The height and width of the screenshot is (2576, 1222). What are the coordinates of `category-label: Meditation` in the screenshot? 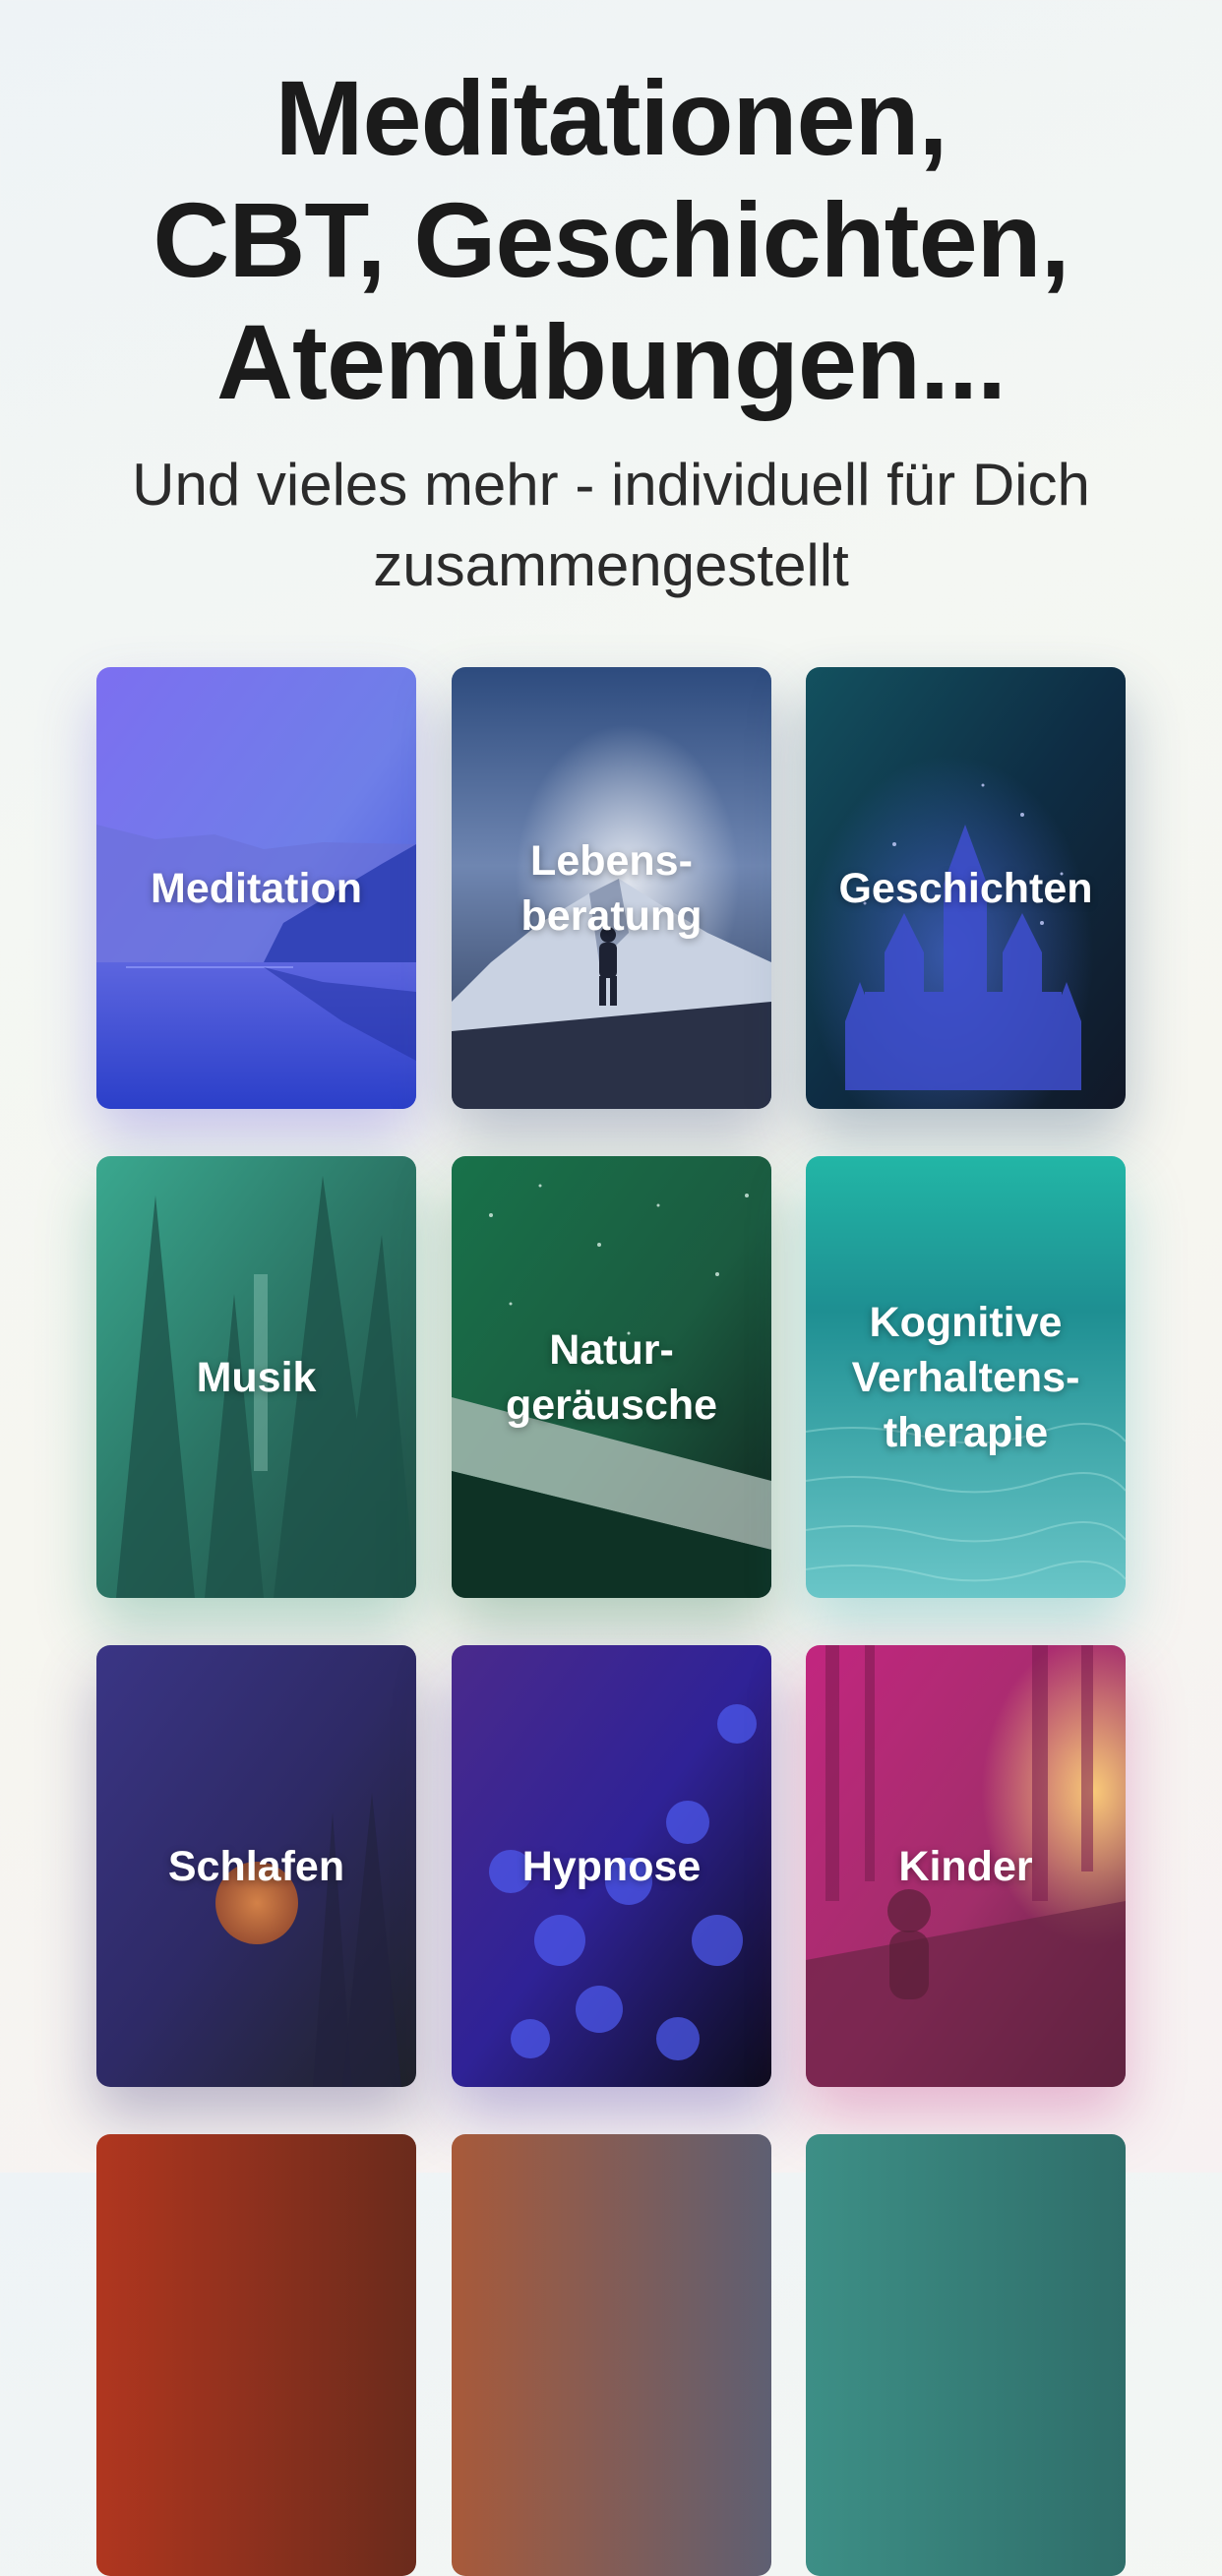 It's located at (256, 888).